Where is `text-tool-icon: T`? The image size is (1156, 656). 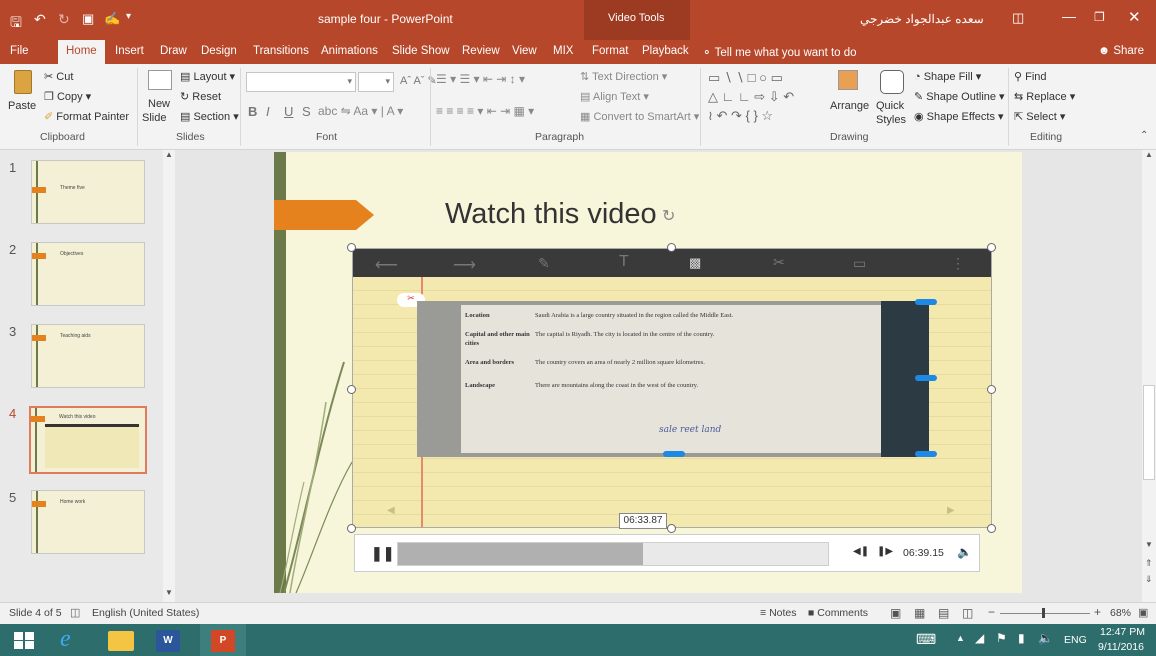 text-tool-icon: T is located at coordinates (624, 261).